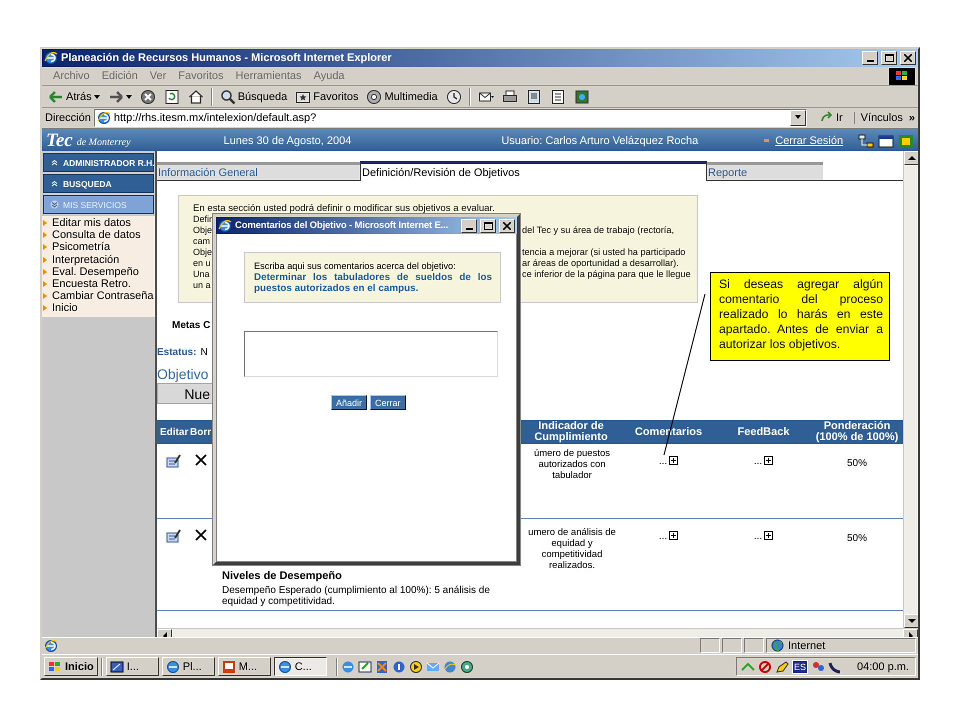  Describe the element at coordinates (881, 118) in the screenshot. I see `links-label: Vínculos` at that location.